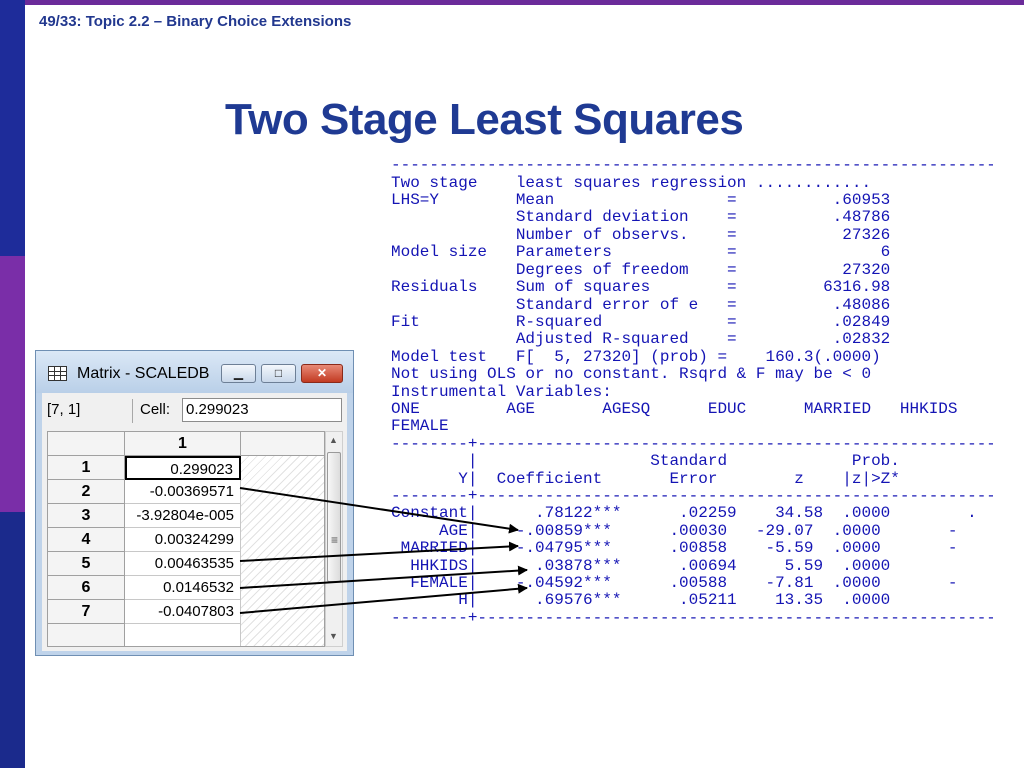 The width and height of the screenshot is (1024, 768). Describe the element at coordinates (183, 635) in the screenshot. I see `matrix-cell-empty` at that location.